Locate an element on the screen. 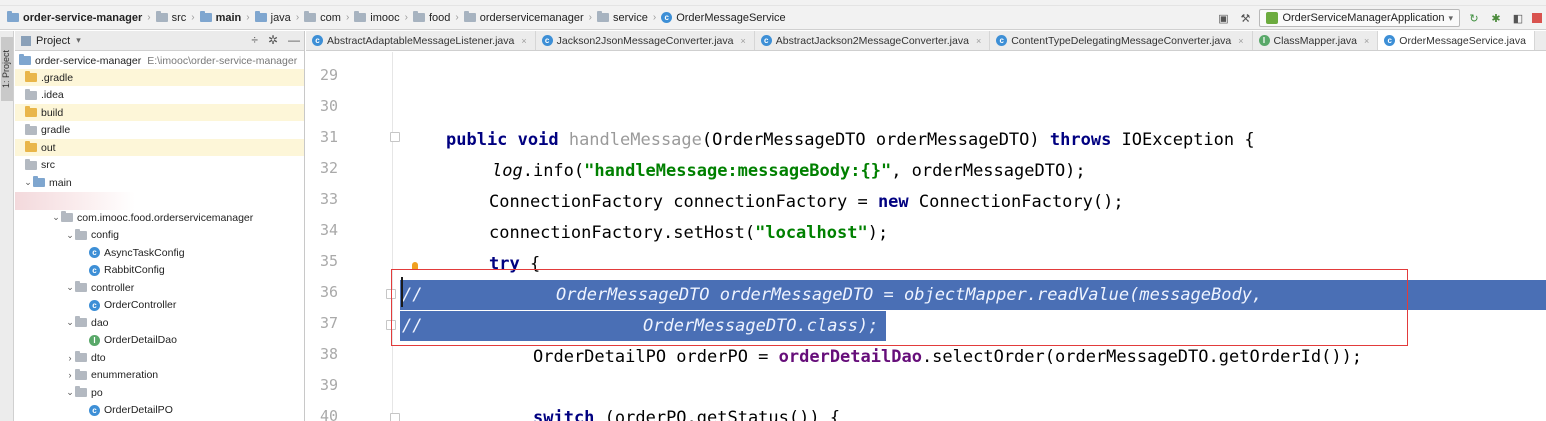  tree-item: out is located at coordinates (159, 147).